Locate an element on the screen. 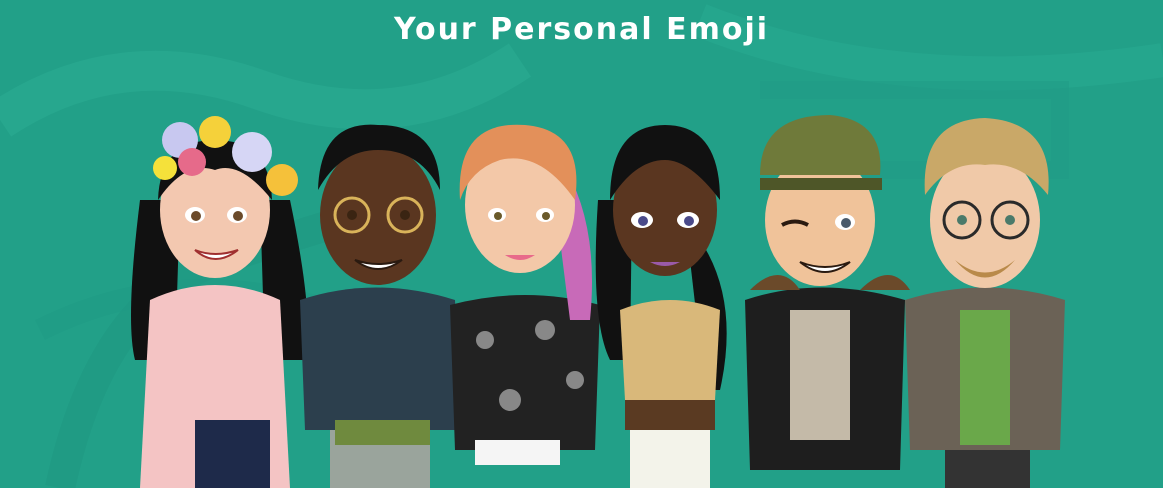 The image size is (1163, 488). avatar-blond-glasses-man is located at coordinates (985, 303).